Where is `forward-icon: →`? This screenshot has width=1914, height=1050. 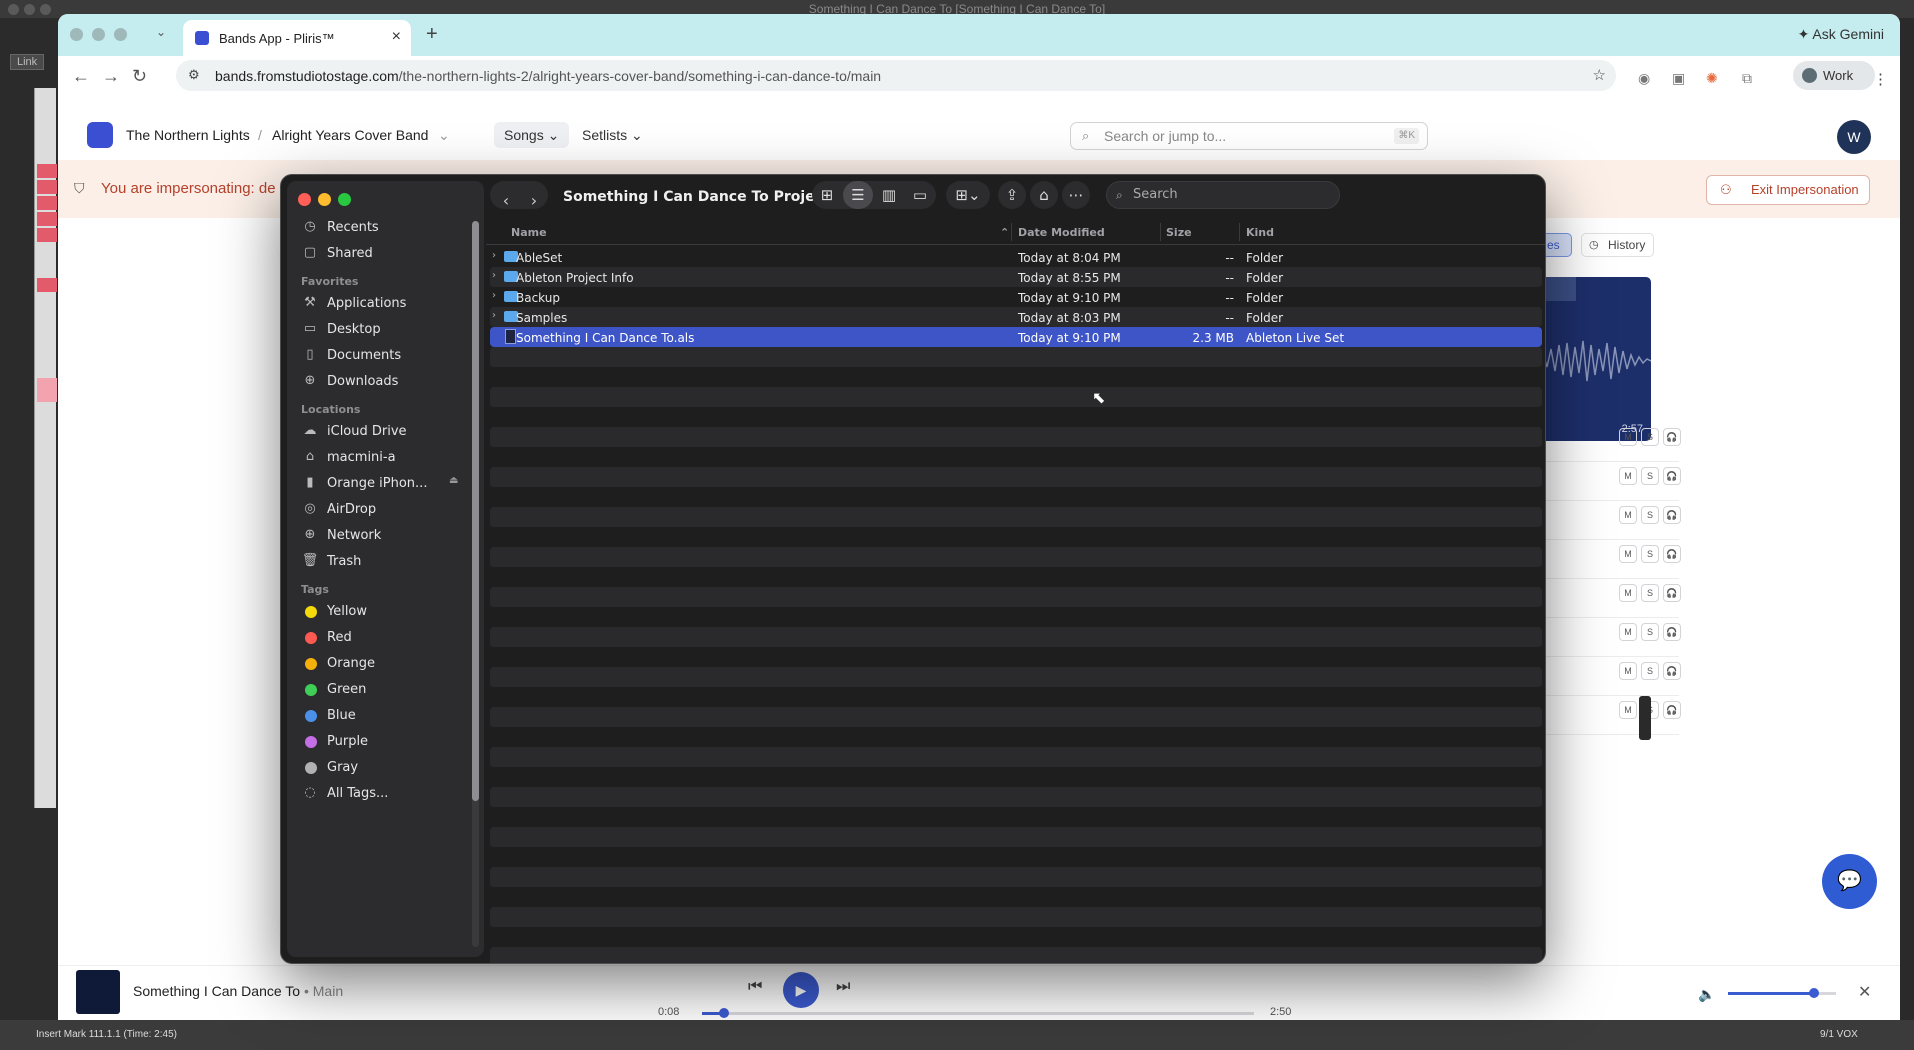
forward-icon: → is located at coordinates (111, 76).